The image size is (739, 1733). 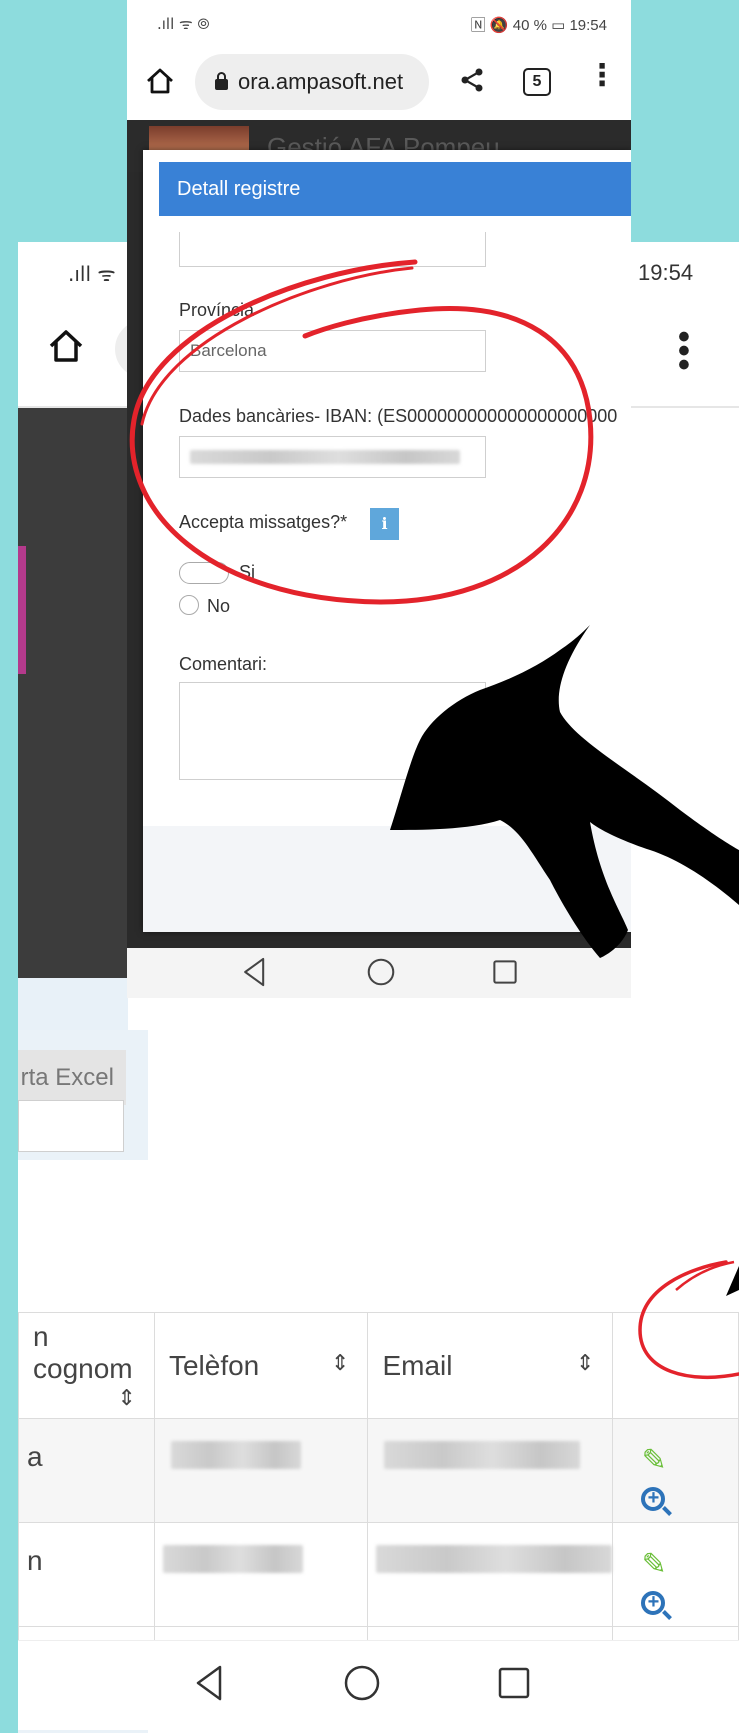 What do you see at coordinates (538, 25) in the screenshot?
I see `status-right: 🄽 🔕 40 % ▭ 19:54` at bounding box center [538, 25].